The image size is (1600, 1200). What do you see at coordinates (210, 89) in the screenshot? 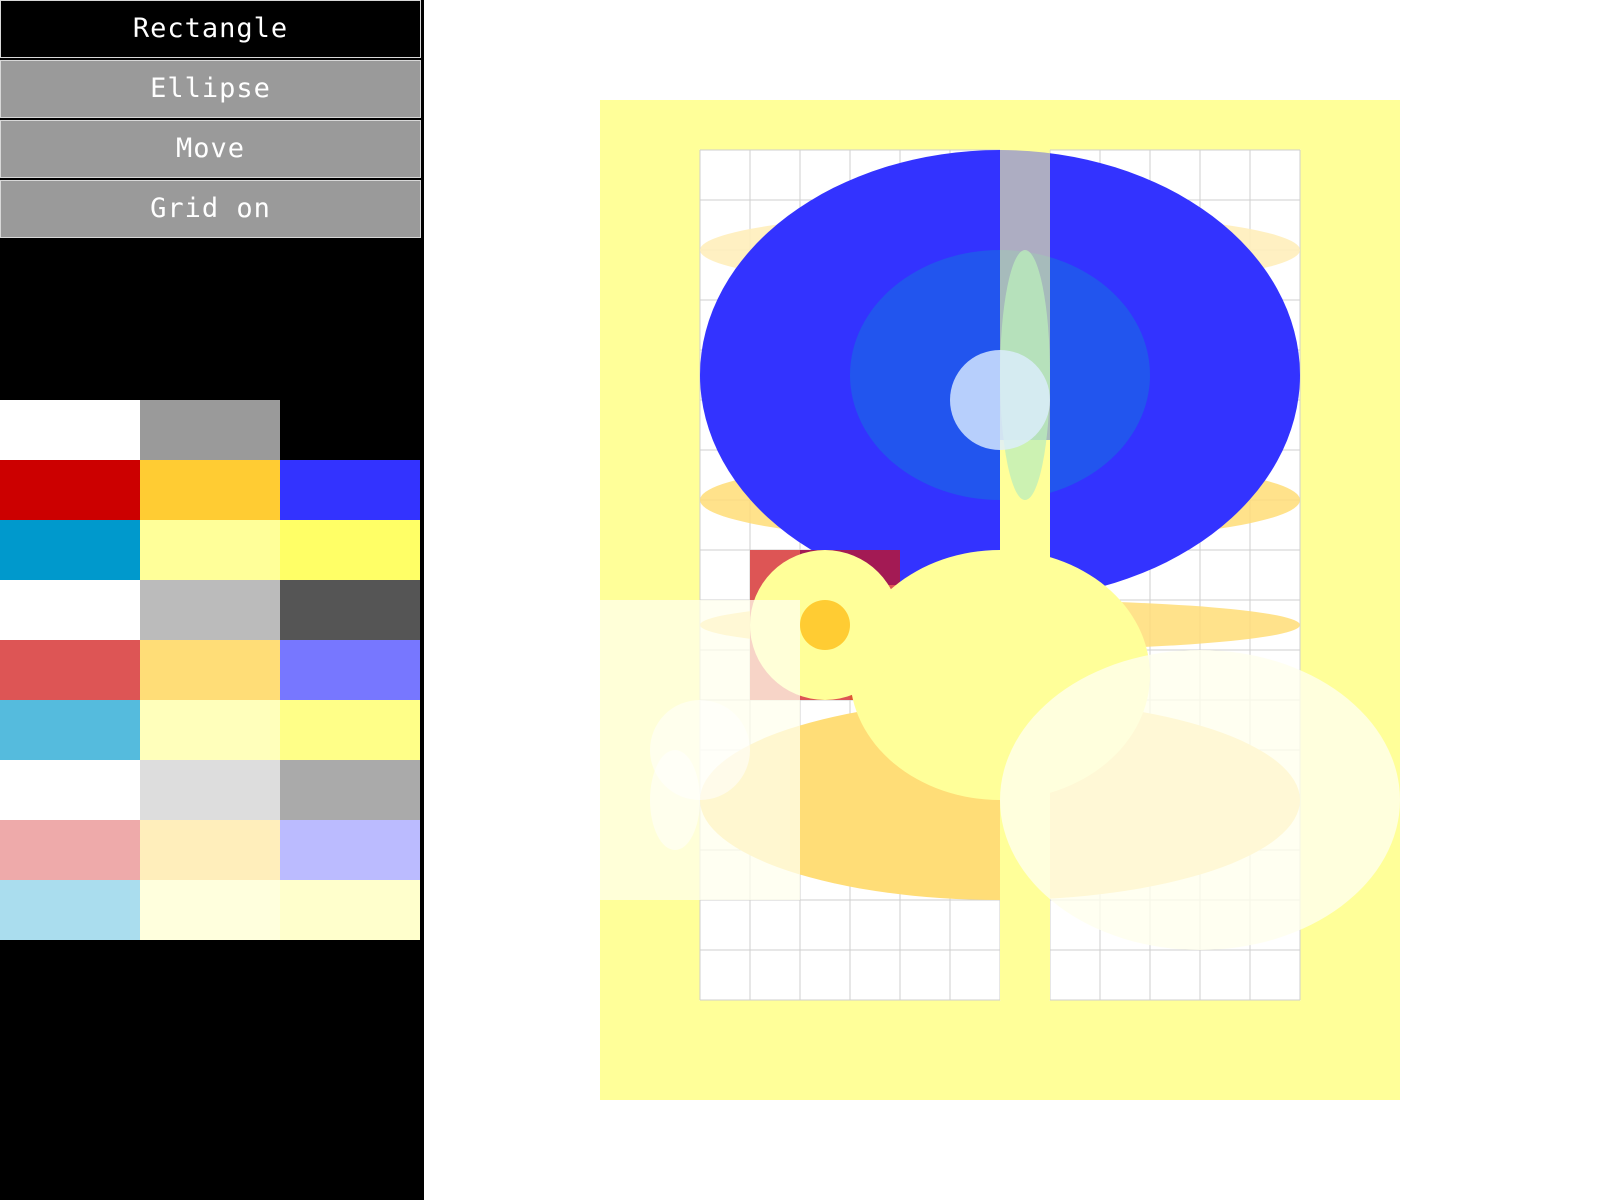
I see `ellipse-tool-button: Ellipse` at bounding box center [210, 89].